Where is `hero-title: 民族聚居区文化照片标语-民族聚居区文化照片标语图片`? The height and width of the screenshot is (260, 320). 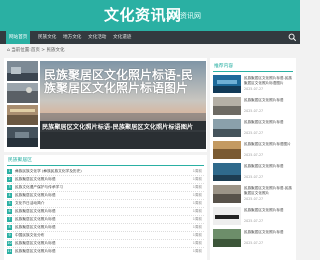 hero-title: 民族聚居区文化照片标语-民族聚居区文化照片标语图片 is located at coordinates (118, 81).